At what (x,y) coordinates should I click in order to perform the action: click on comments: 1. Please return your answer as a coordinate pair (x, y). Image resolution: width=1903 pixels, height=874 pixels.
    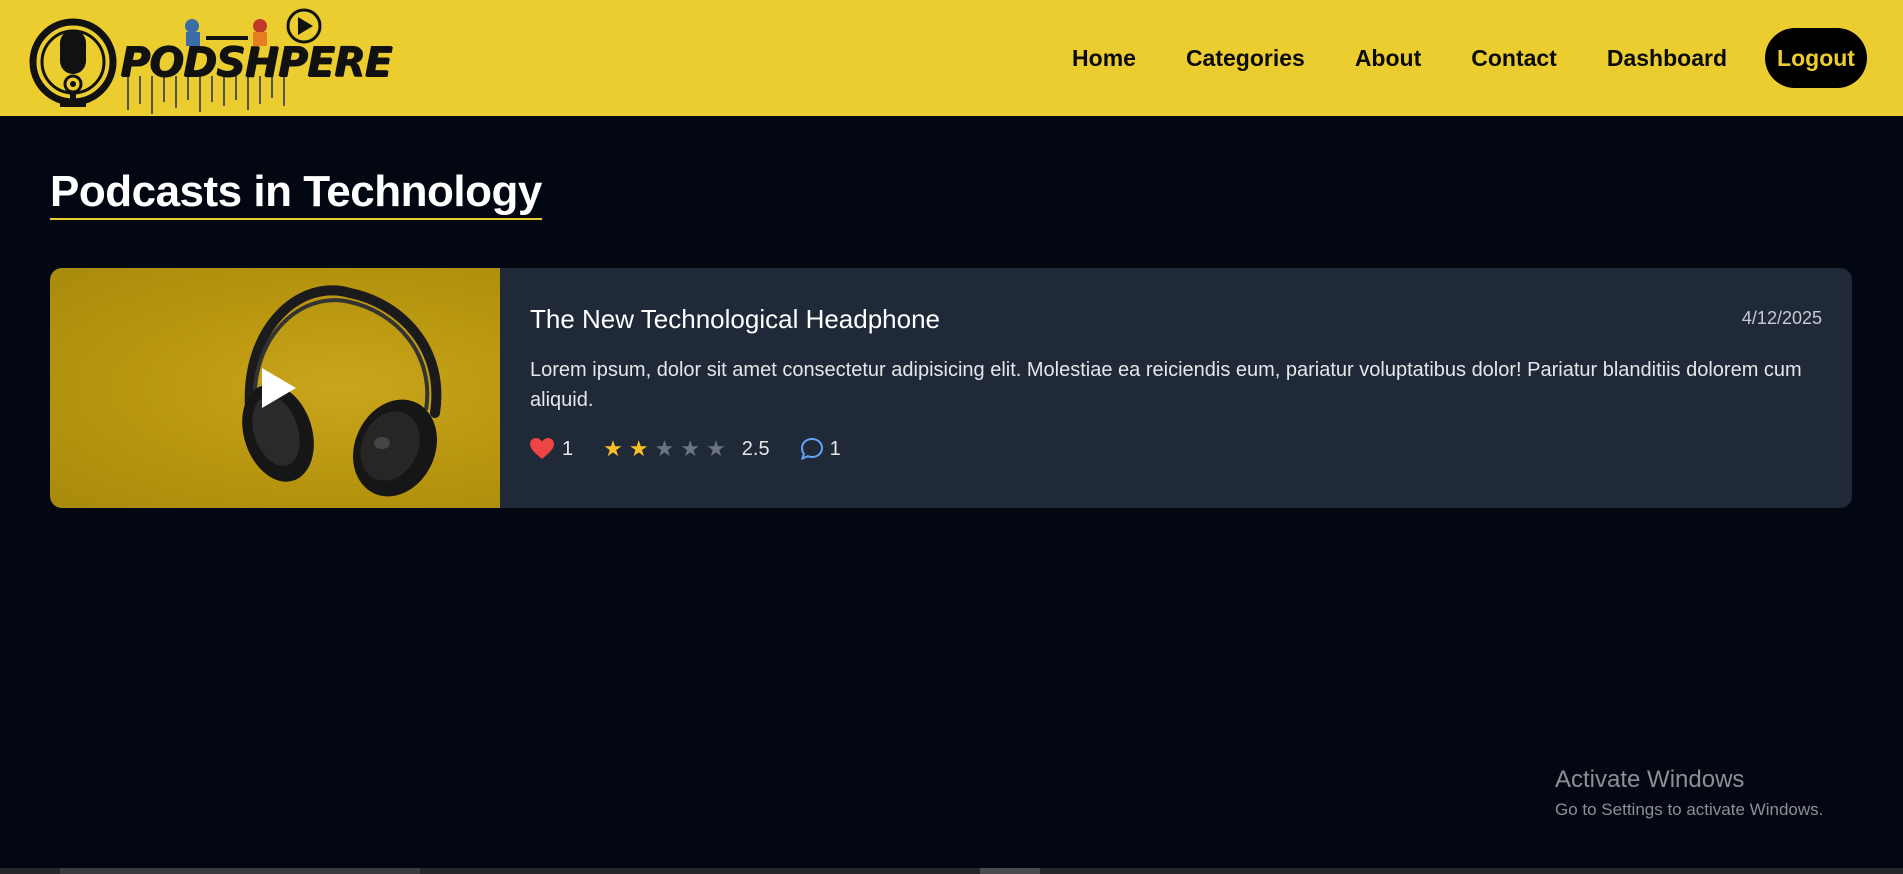
    Looking at the image, I should click on (820, 449).